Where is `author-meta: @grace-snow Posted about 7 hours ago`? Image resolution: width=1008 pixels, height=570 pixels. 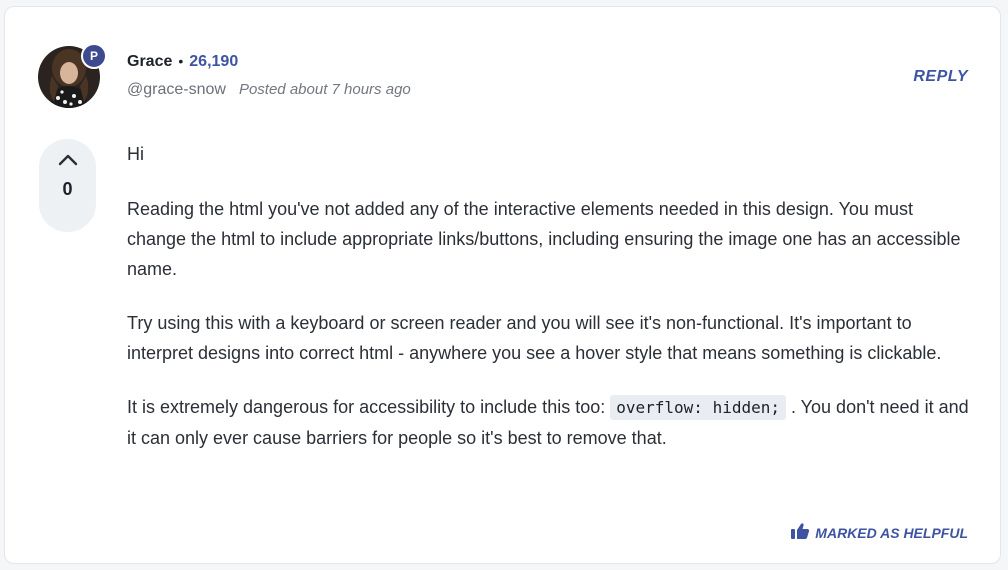 author-meta: @grace-snow Posted about 7 hours ago is located at coordinates (269, 90).